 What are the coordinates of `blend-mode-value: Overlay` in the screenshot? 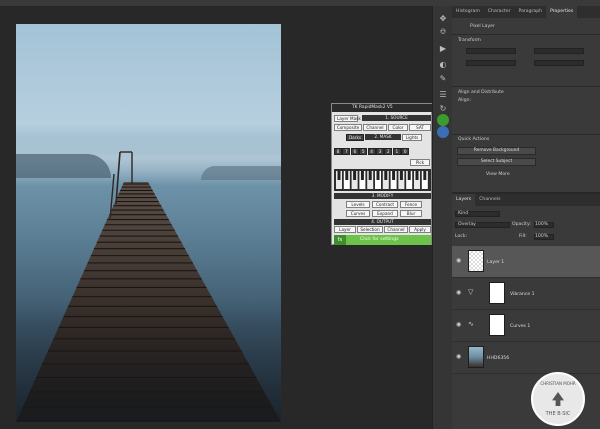 It's located at (467, 224).